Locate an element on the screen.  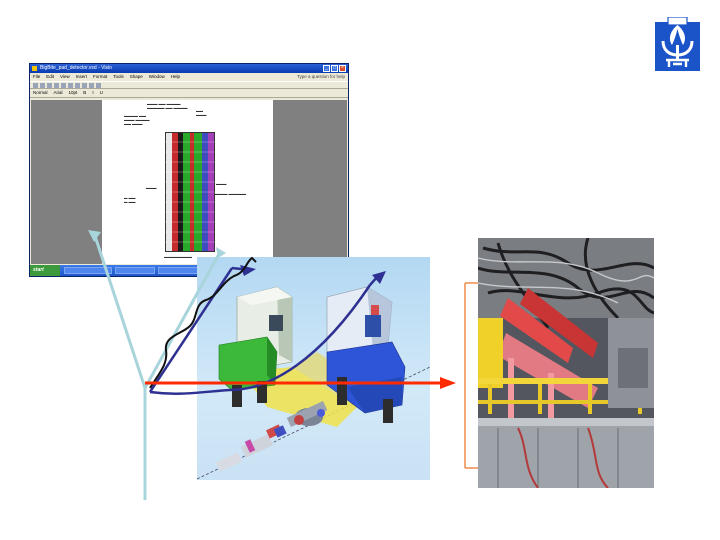
diagram-mid-label: ▬▬▬ is located at coordinates (151, 188).